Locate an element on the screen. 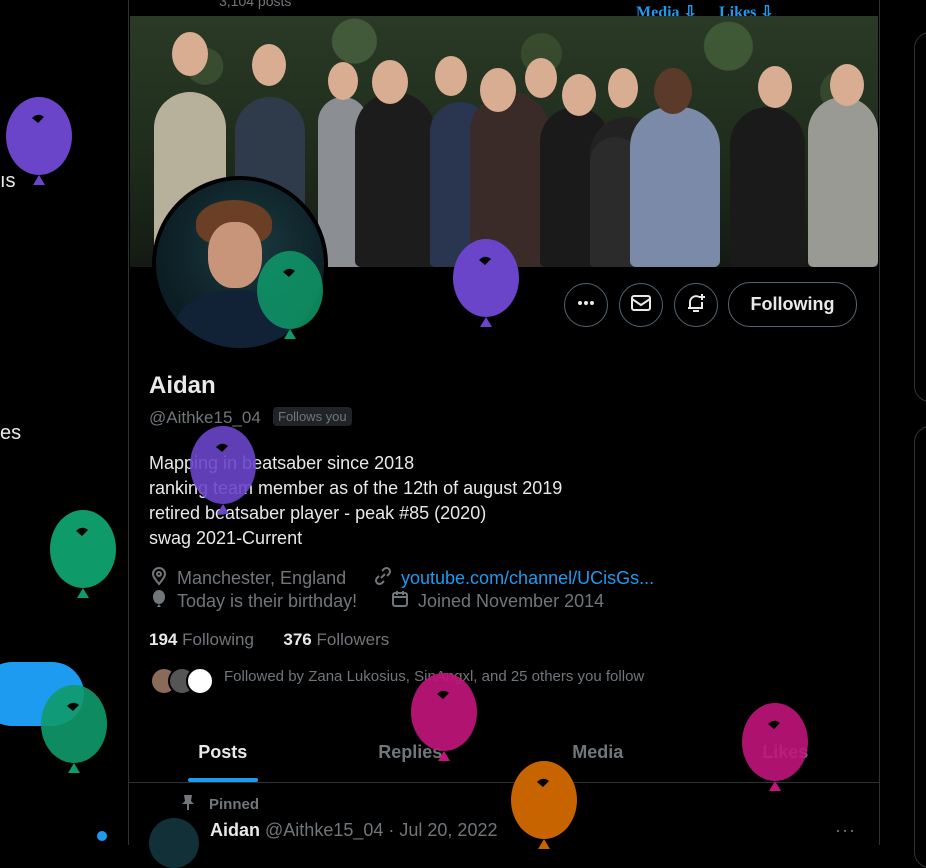 Image resolution: width=926 pixels, height=868 pixels. tab-likes: Likes is located at coordinates (786, 752).